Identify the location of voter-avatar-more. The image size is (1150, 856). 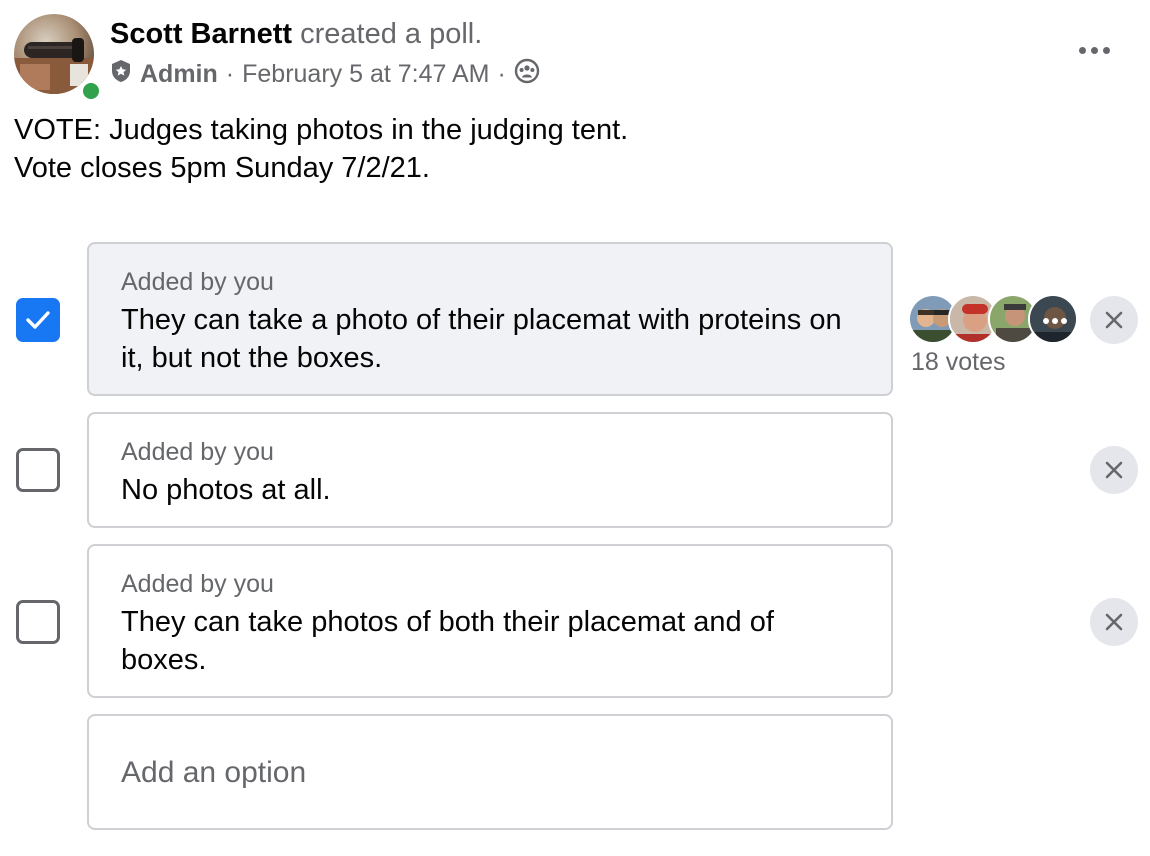
(1053, 319).